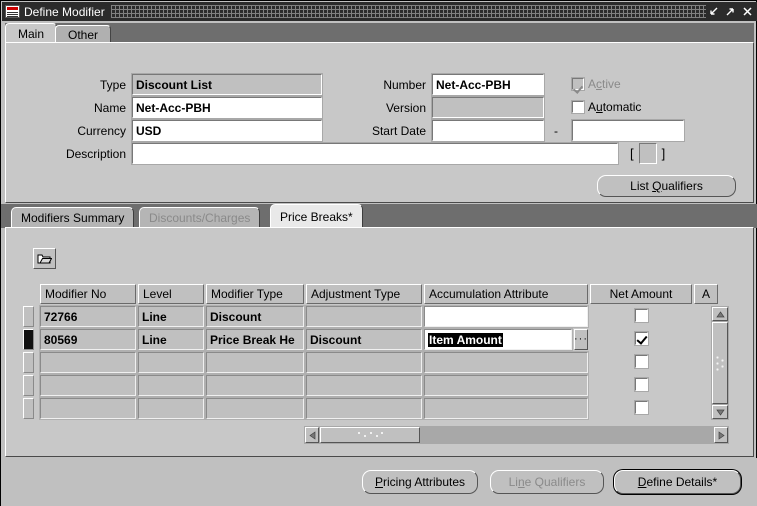  What do you see at coordinates (88, 316) in the screenshot?
I see `cell-modifier-no: 72766` at bounding box center [88, 316].